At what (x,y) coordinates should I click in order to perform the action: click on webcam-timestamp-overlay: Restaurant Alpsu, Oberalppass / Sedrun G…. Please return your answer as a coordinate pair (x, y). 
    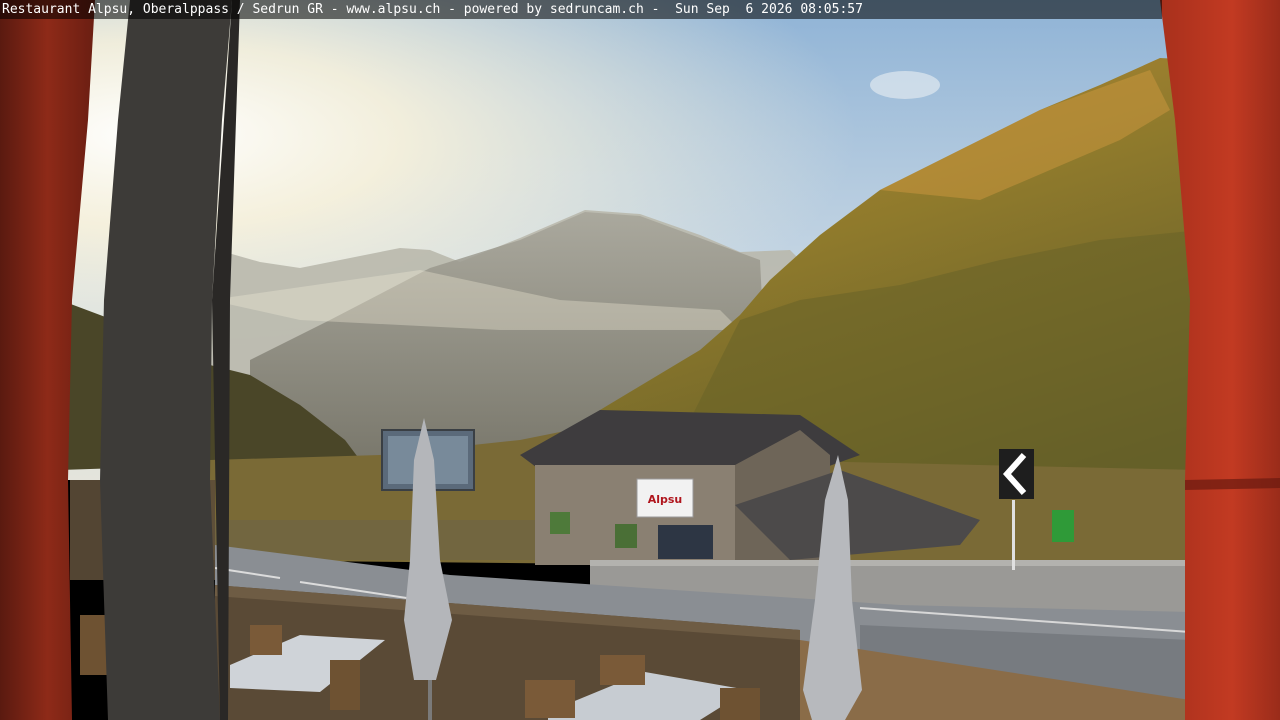
    Looking at the image, I should click on (581, 9).